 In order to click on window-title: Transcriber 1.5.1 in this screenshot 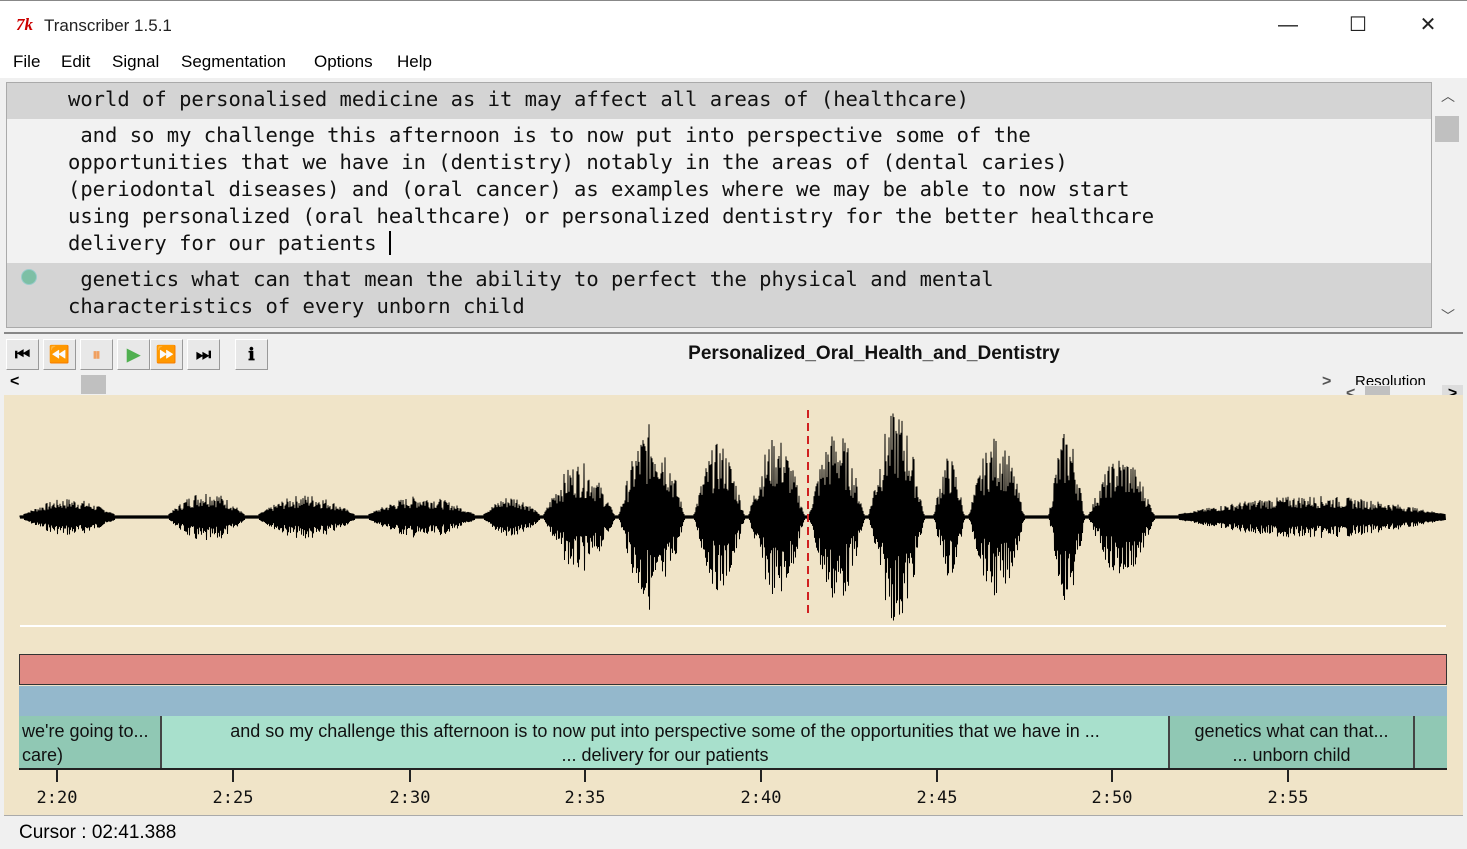, I will do `click(108, 25)`.